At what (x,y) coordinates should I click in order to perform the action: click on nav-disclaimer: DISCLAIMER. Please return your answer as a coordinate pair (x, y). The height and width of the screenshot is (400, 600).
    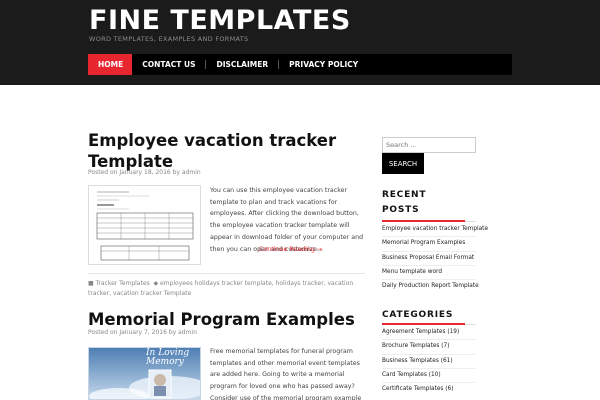
    Looking at the image, I should click on (242, 64).